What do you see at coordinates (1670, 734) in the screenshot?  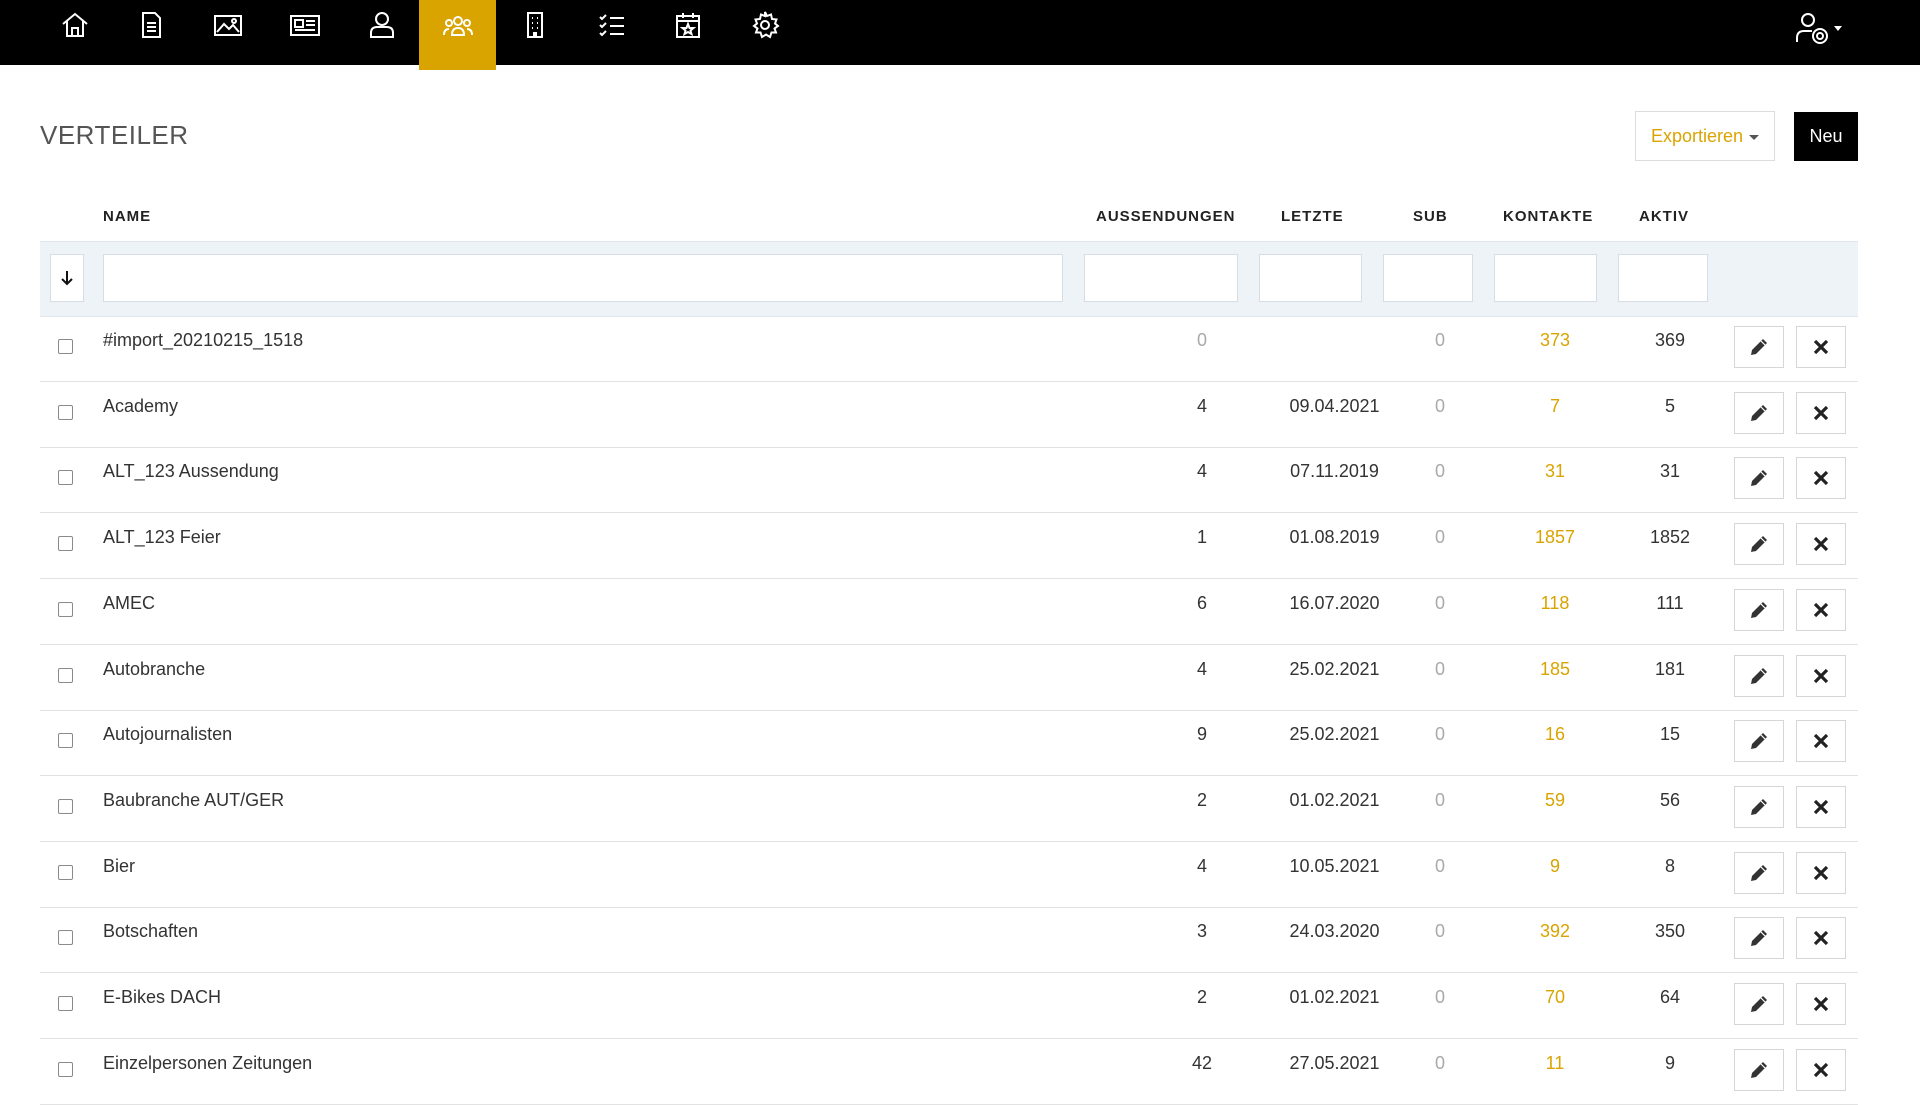 I see `row-aktiv: 15` at bounding box center [1670, 734].